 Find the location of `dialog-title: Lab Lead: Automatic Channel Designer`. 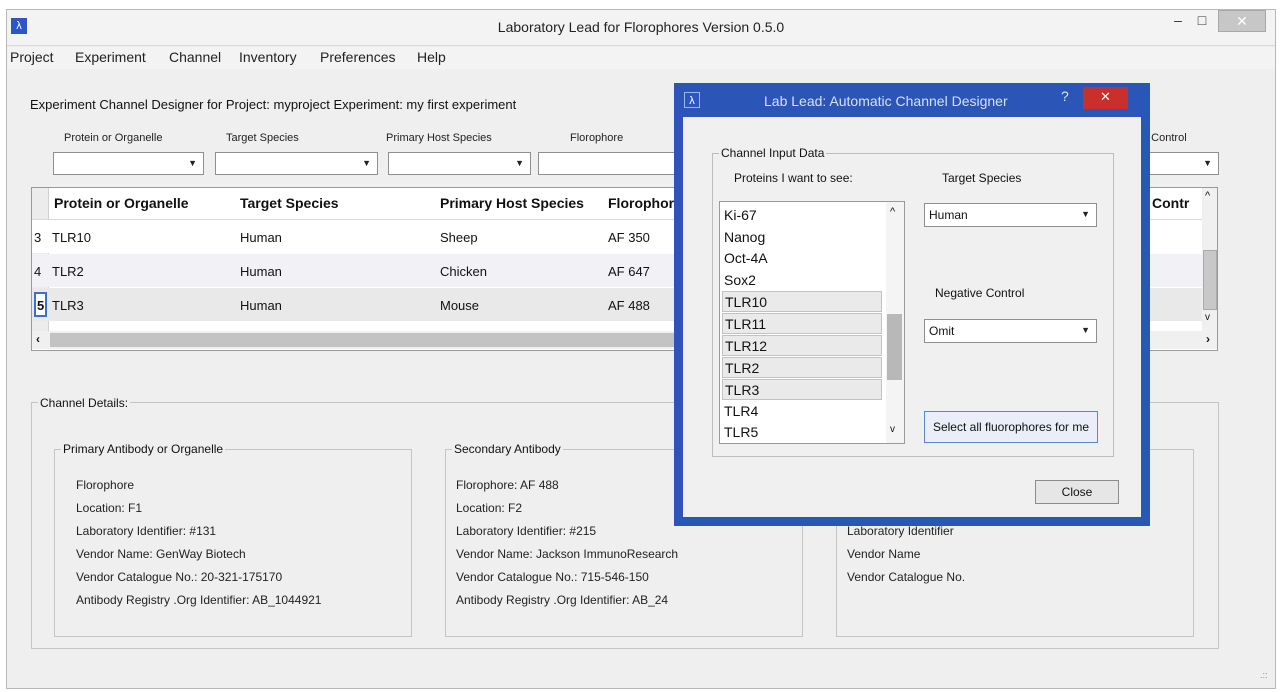

dialog-title: Lab Lead: Automatic Channel Designer is located at coordinates (886, 101).